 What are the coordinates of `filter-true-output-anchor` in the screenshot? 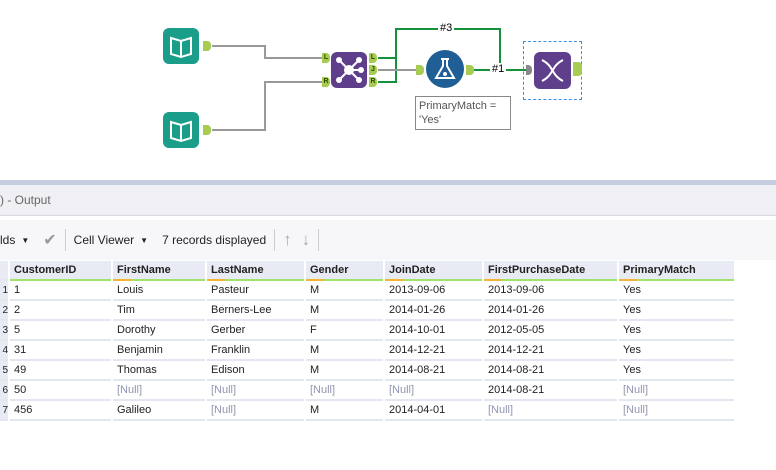 It's located at (470, 70).